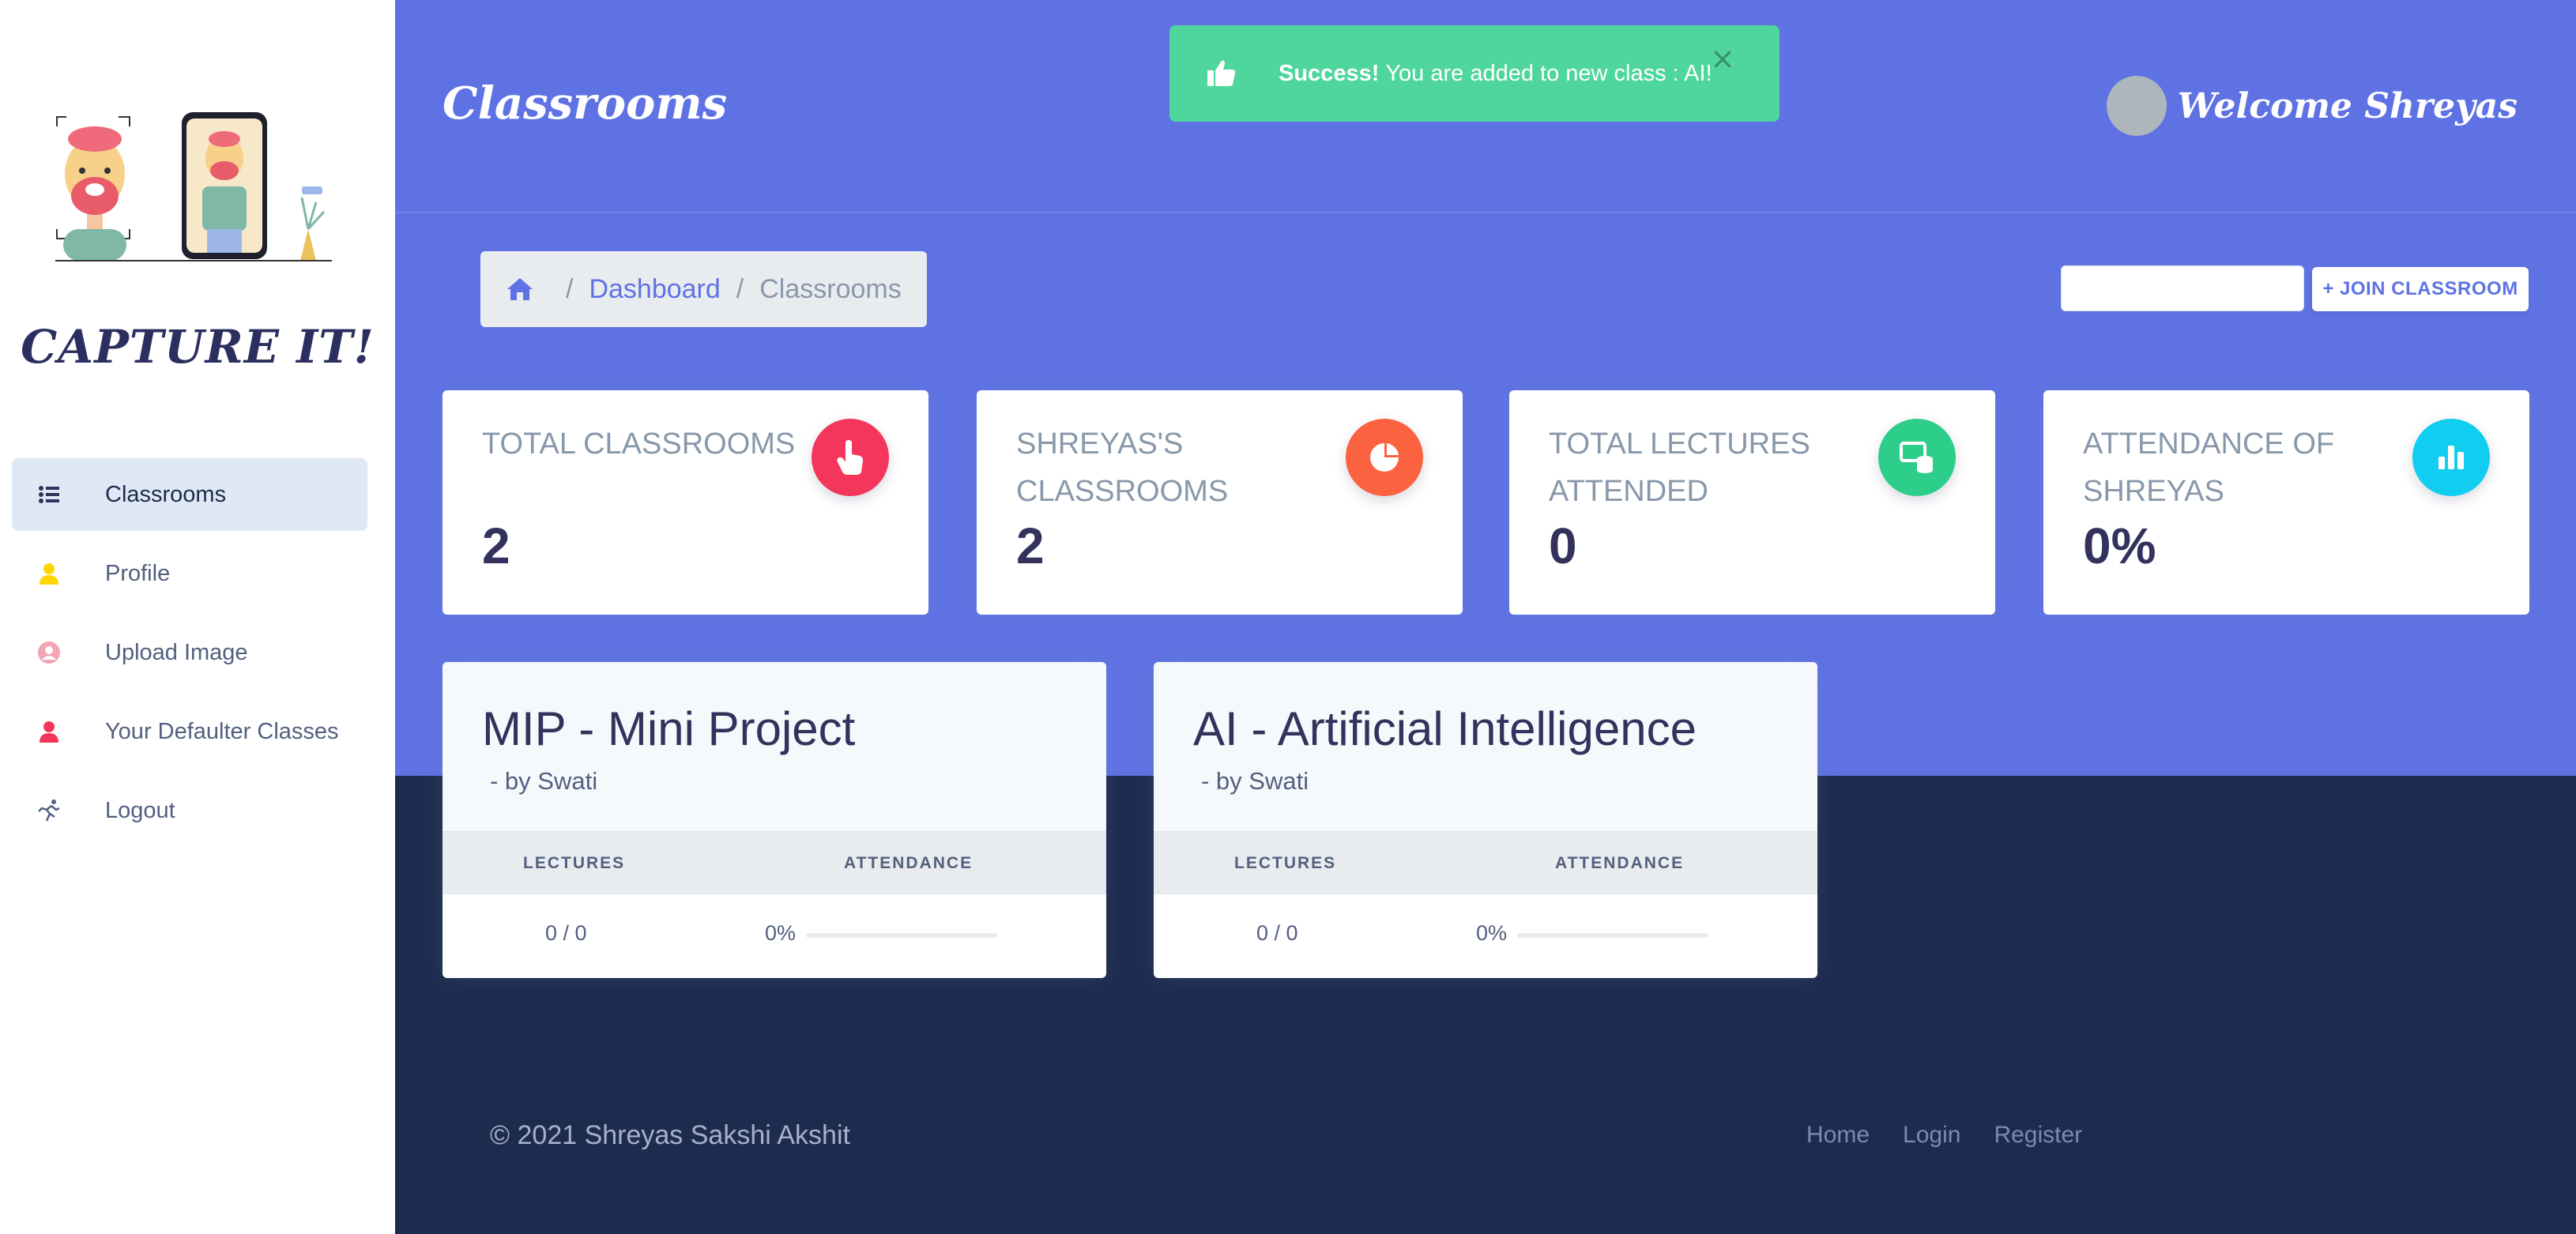 The width and height of the screenshot is (2576, 1234). Describe the element at coordinates (1329, 73) in the screenshot. I see `alert-title: Success!` at that location.